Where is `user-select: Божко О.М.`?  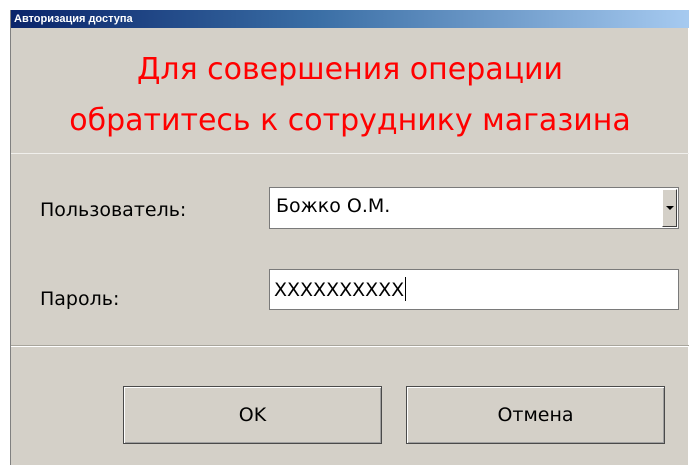
user-select: Божко О.М. is located at coordinates (474, 208).